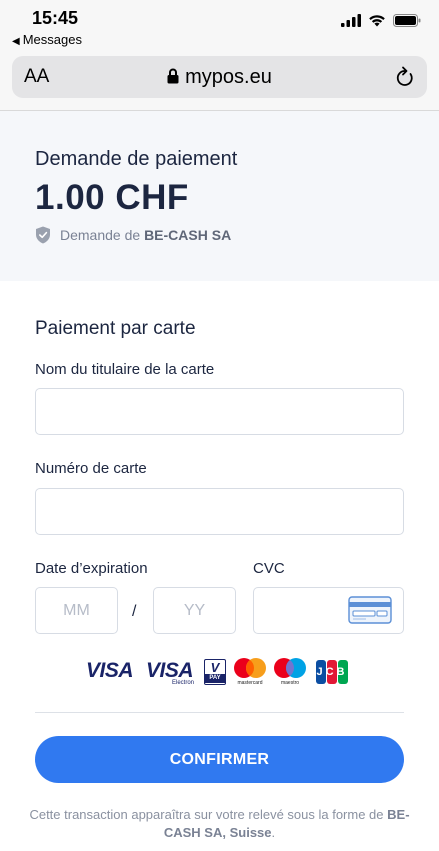  I want to click on vpay-pay: PAY, so click(215, 678).